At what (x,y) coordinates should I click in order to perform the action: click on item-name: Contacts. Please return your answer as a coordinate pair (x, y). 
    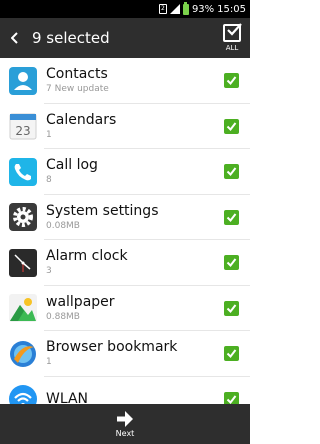
    Looking at the image, I should click on (77, 74).